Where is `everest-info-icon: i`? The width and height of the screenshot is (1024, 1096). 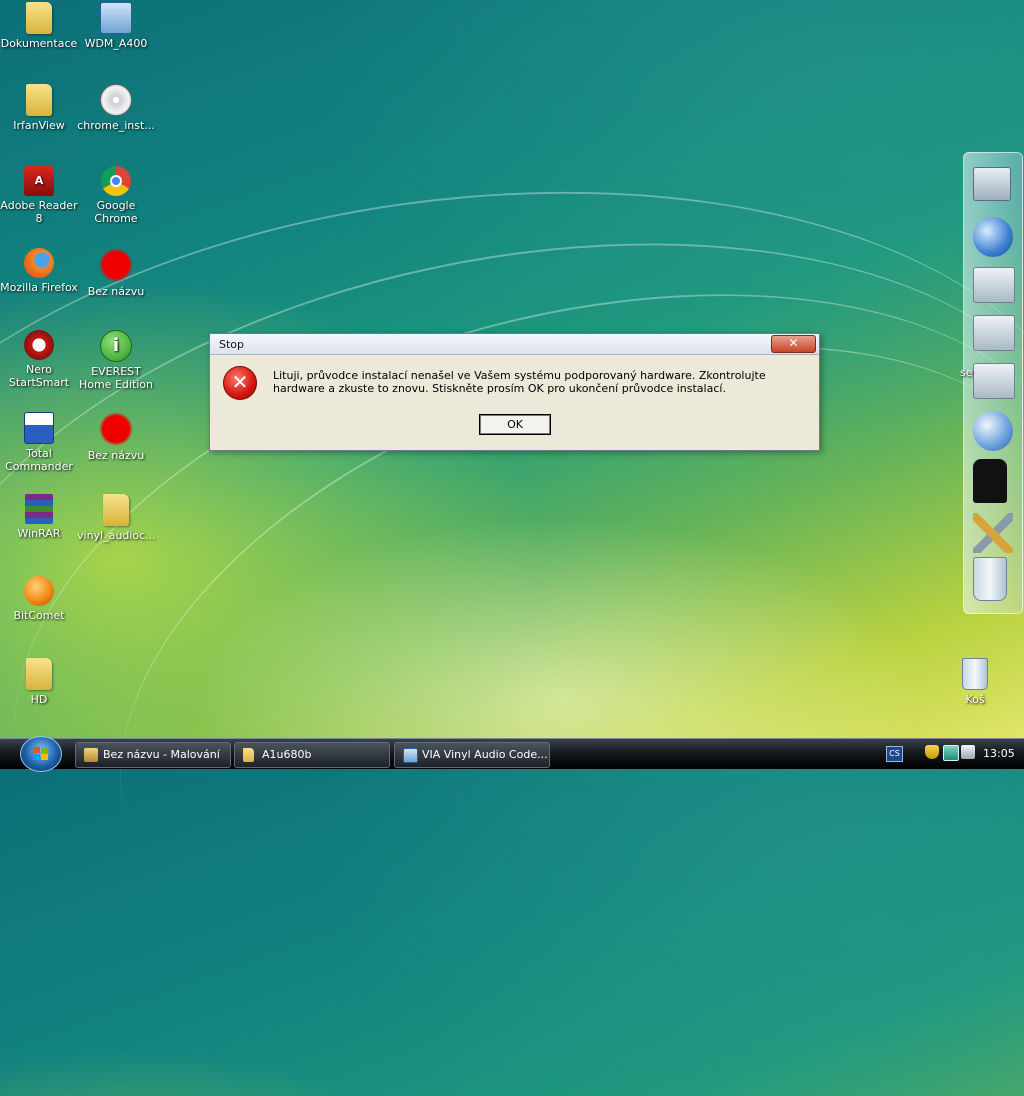
everest-info-icon: i is located at coordinates (116, 346).